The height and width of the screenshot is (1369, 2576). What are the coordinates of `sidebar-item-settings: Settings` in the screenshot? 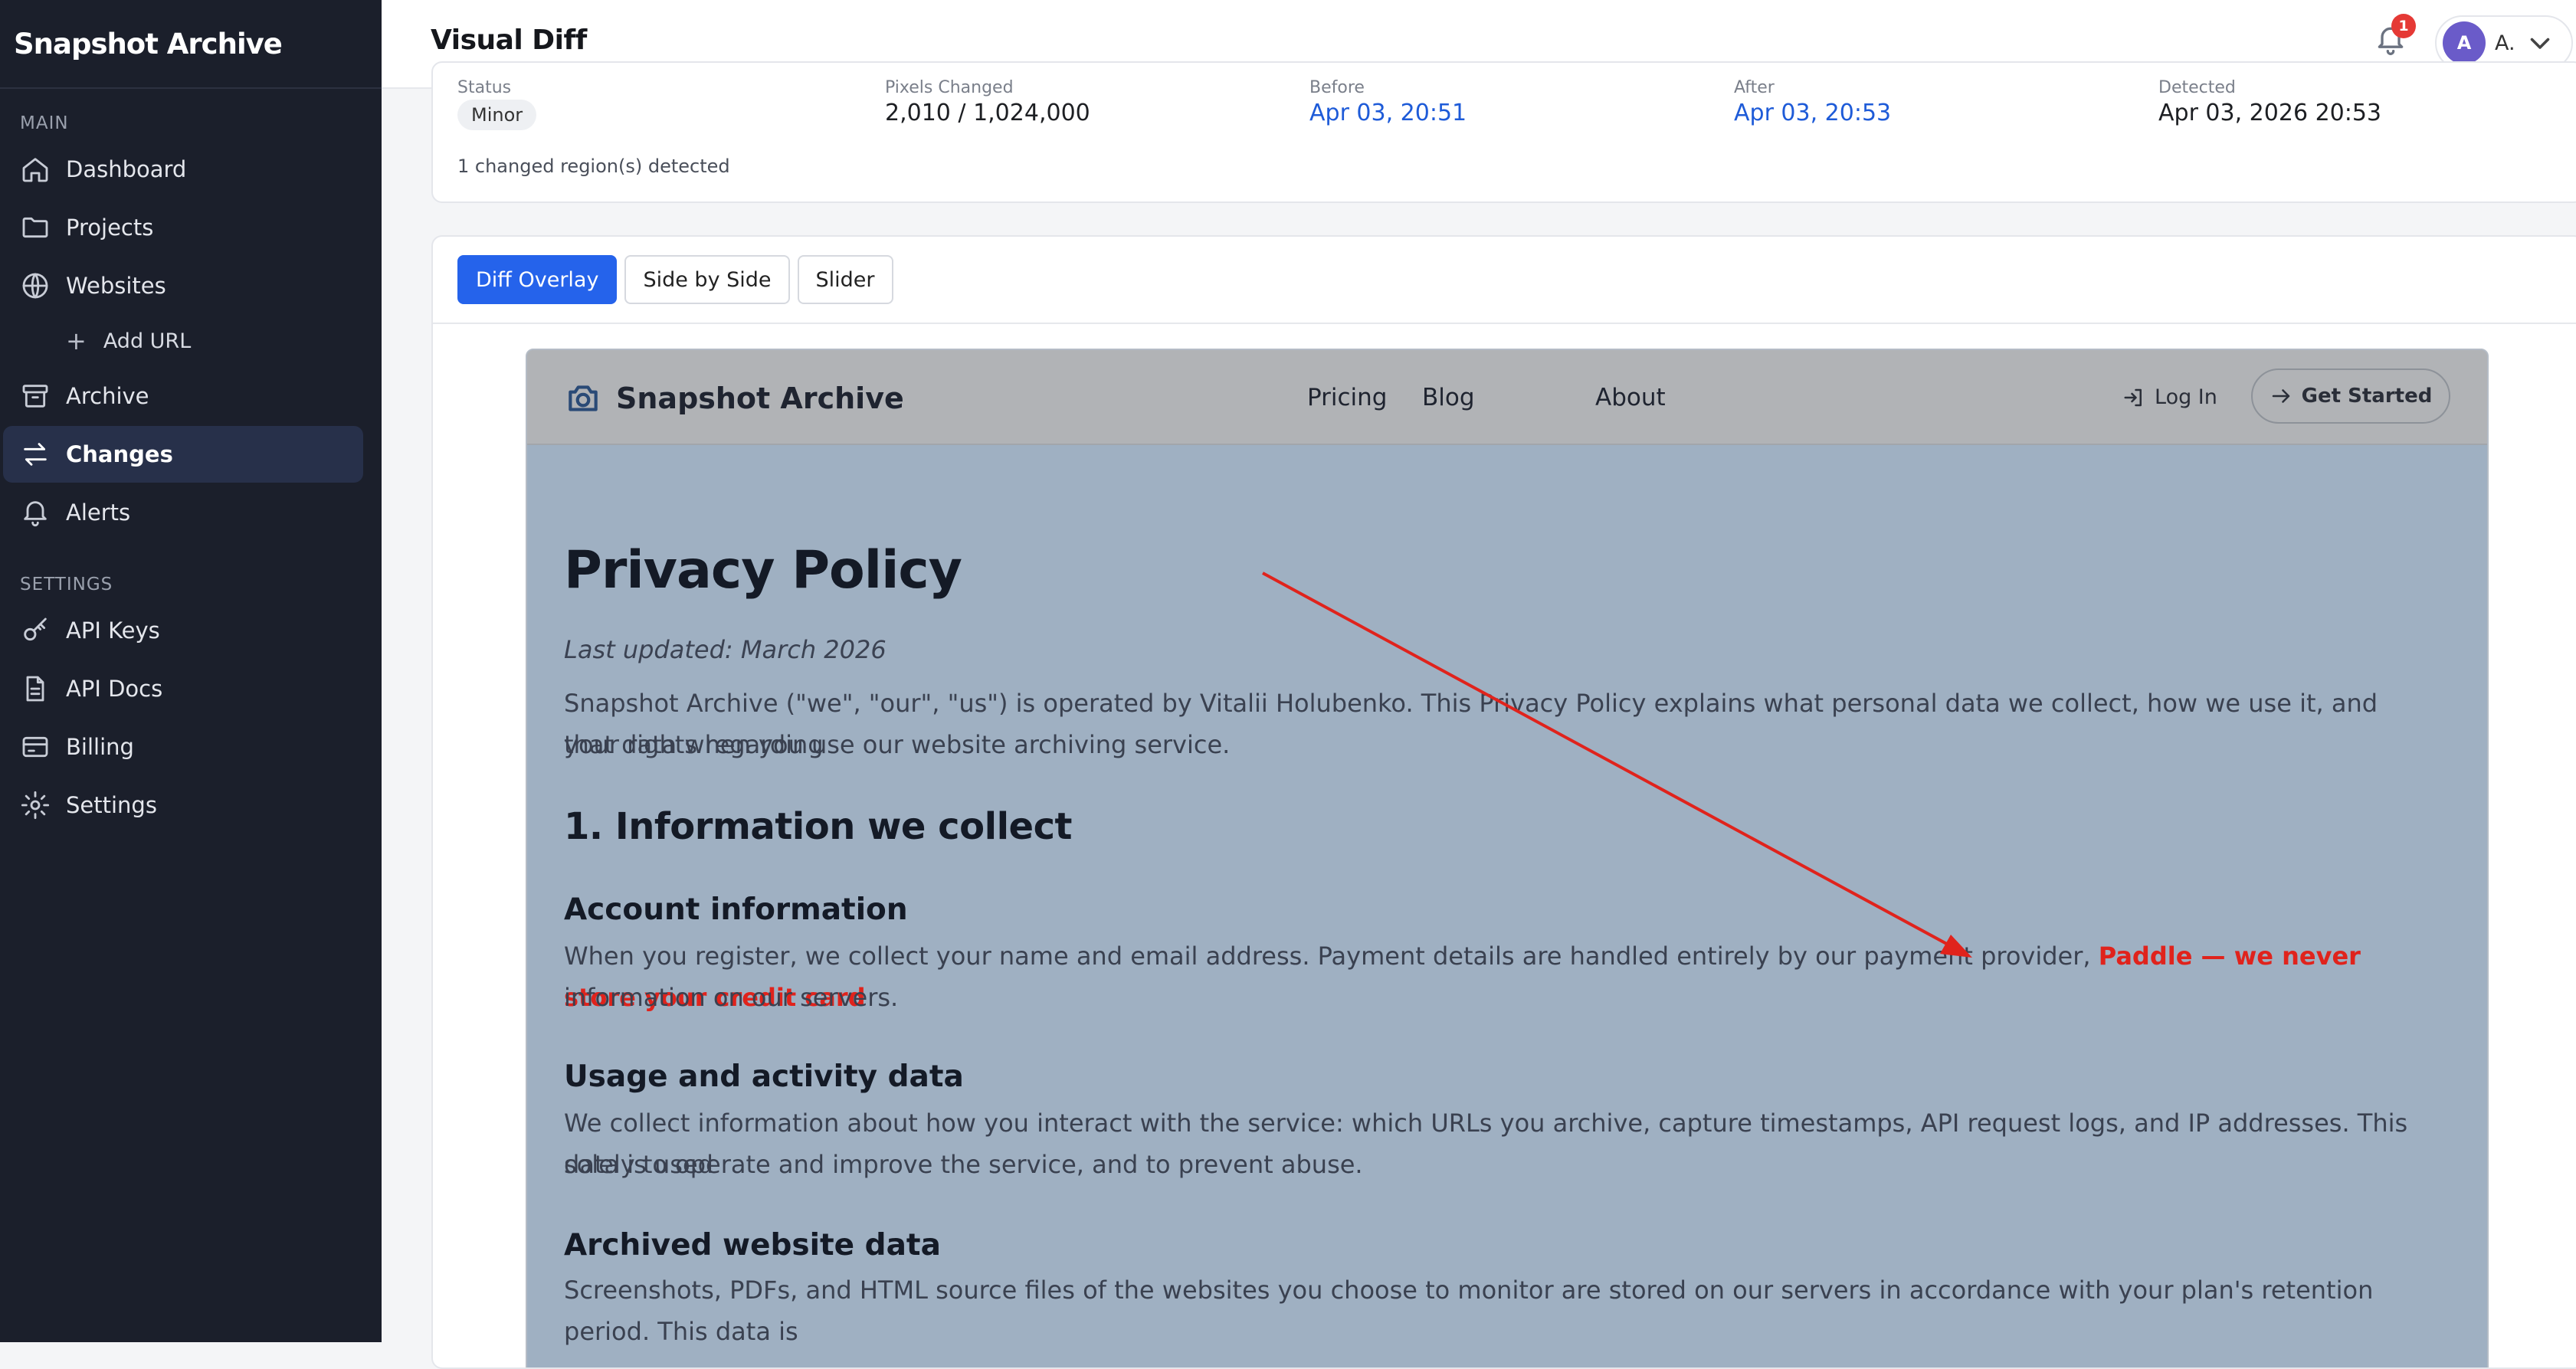 It's located at (183, 806).